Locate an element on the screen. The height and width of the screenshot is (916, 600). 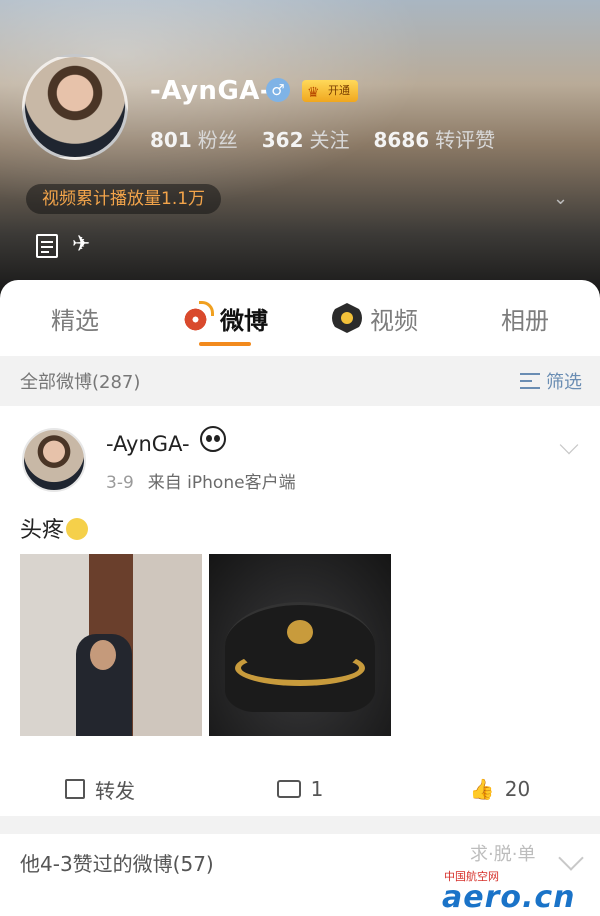
video-icon is located at coordinates (347, 318).